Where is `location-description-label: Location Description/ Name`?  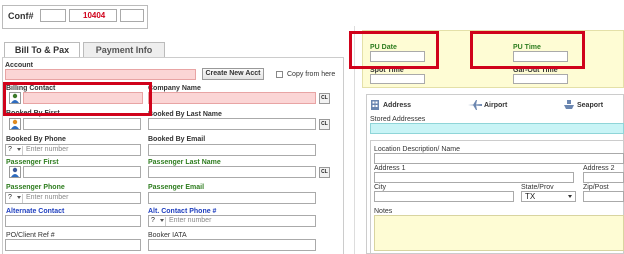 location-description-label: Location Description/ Name is located at coordinates (417, 149).